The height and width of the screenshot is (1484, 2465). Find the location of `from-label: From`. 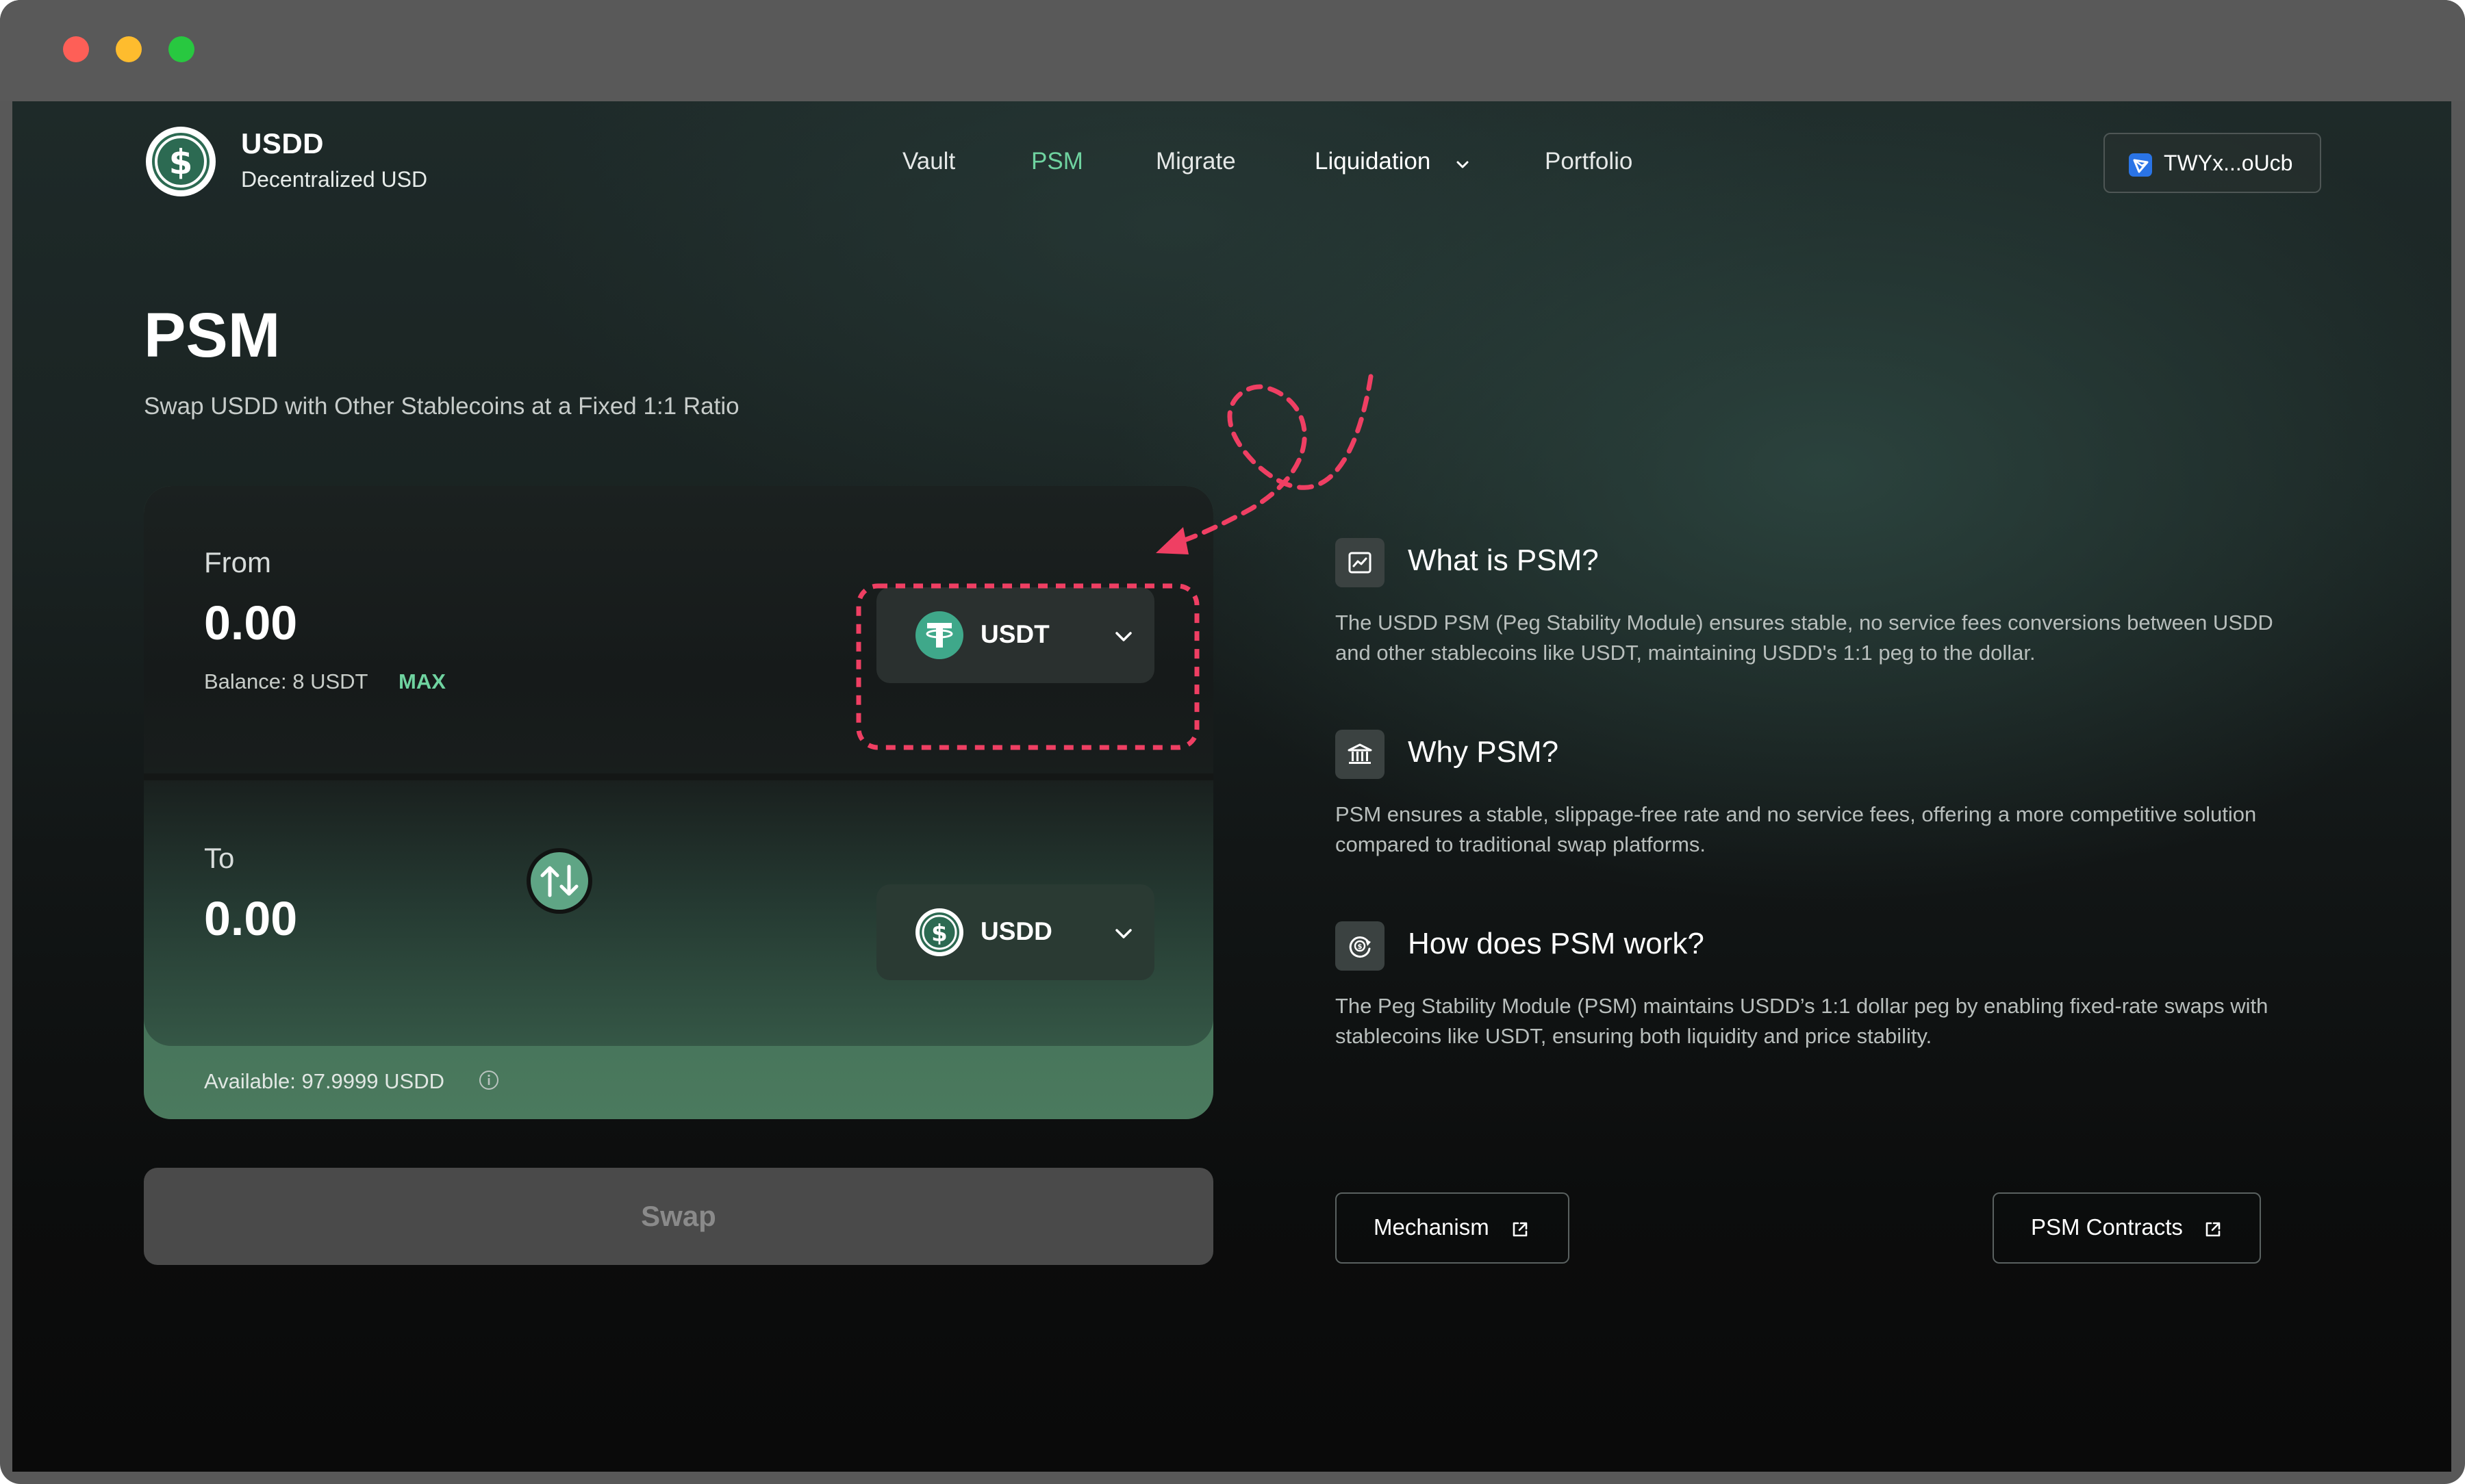

from-label: From is located at coordinates (237, 562).